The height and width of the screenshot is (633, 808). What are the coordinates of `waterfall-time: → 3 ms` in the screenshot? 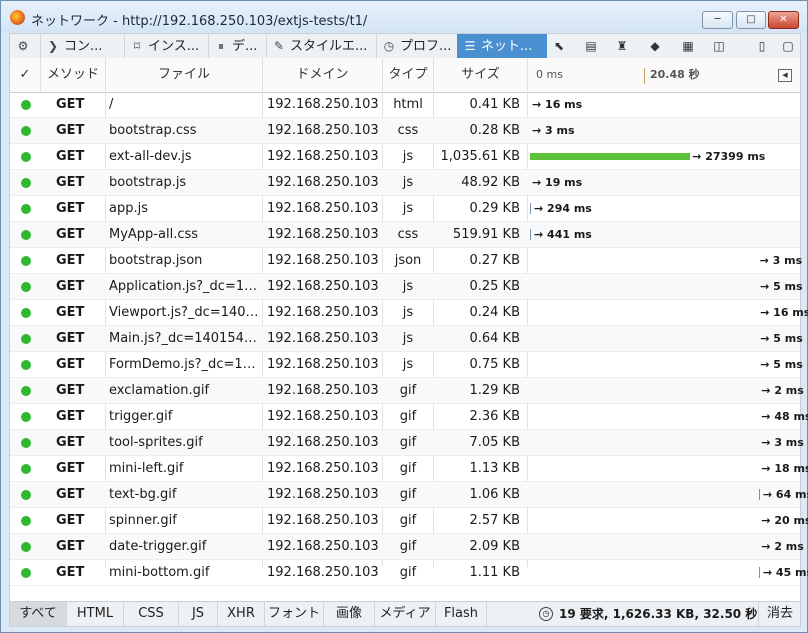 It's located at (553, 130).